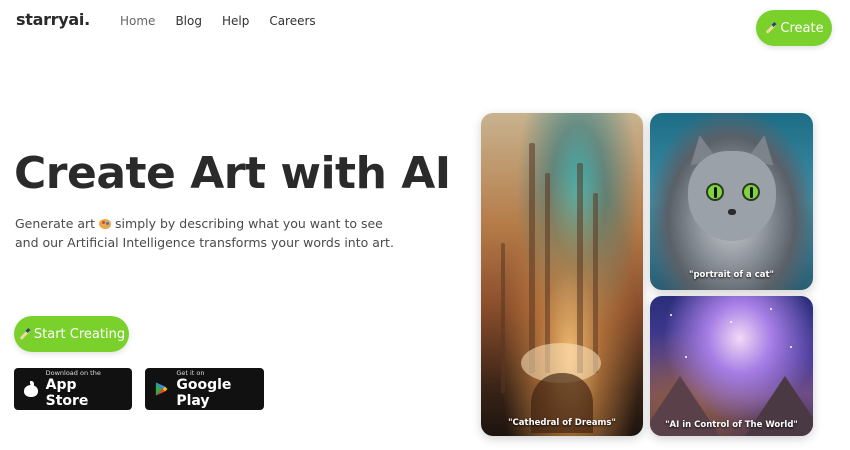 This screenshot has width=850, height=450. Describe the element at coordinates (235, 21) in the screenshot. I see `nav-help: Help` at that location.